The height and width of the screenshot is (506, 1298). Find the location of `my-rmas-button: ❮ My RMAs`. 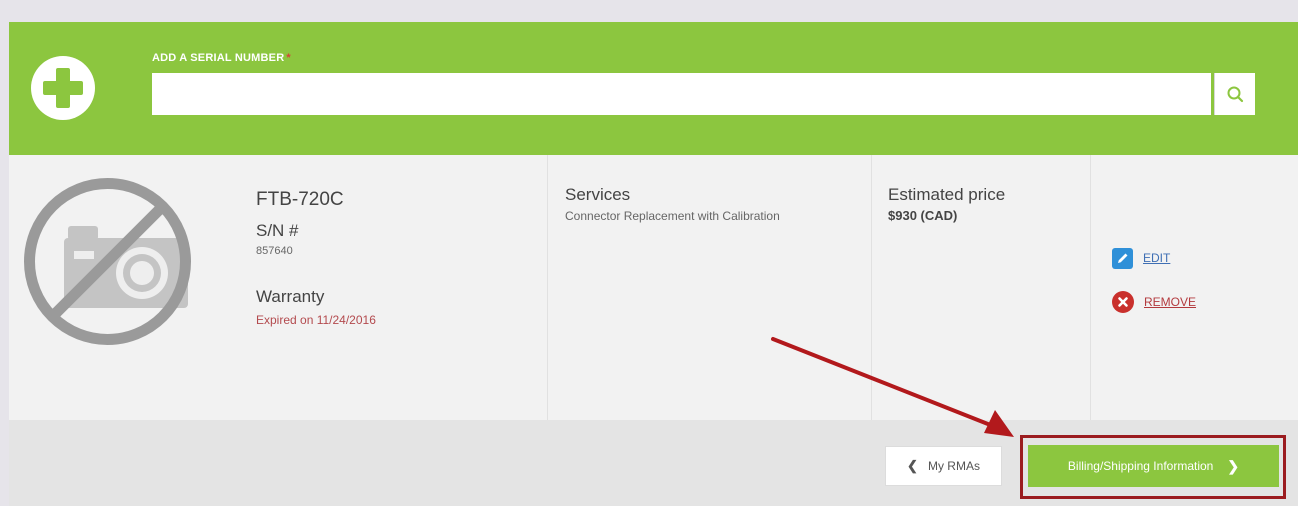

my-rmas-button: ❮ My RMAs is located at coordinates (943, 466).